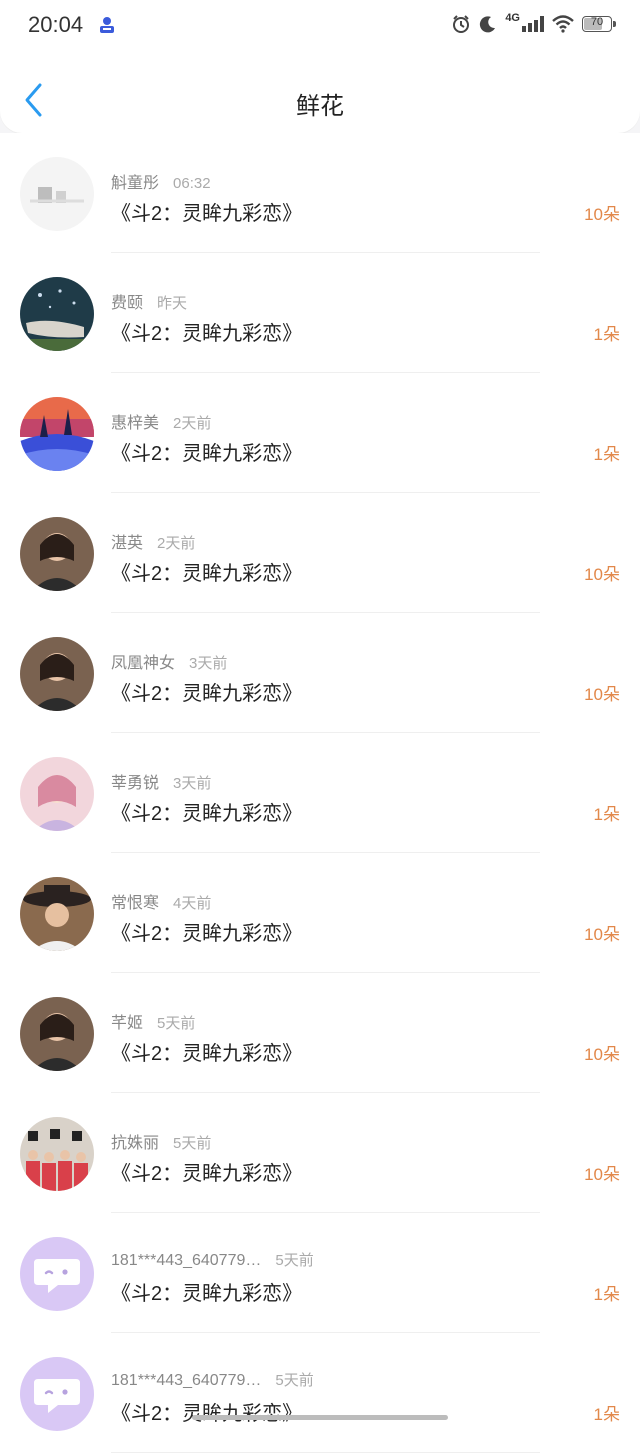 Image resolution: width=640 pixels, height=1453 pixels. Describe the element at coordinates (320, 913) in the screenshot. I see `list-item: 常恨寒 4天前《斗2：灵眸九彩恋》 10朵` at that location.